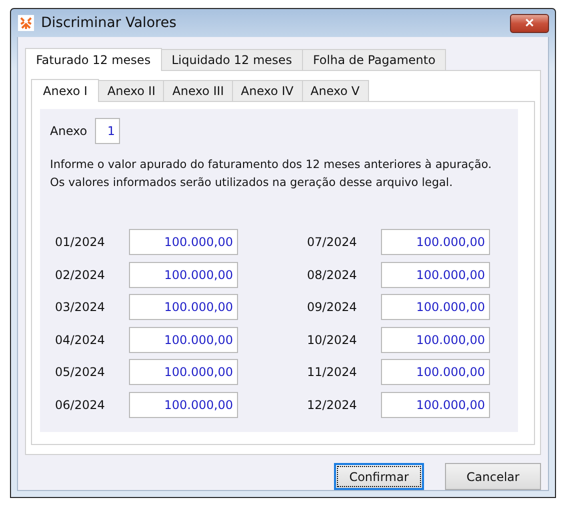 This screenshot has width=569, height=506. What do you see at coordinates (335, 90) in the screenshot?
I see `annex-tab: Anexo V` at bounding box center [335, 90].